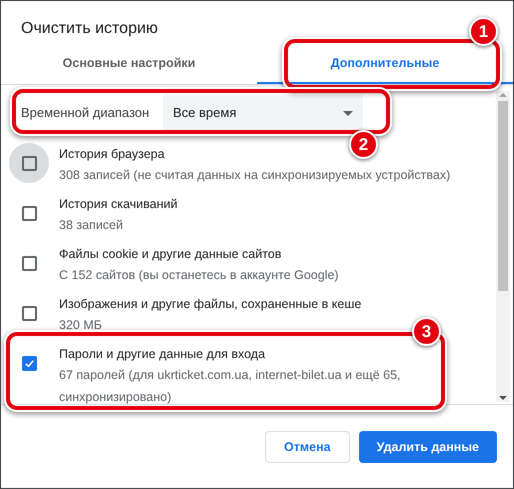  What do you see at coordinates (503, 196) in the screenshot?
I see `scrollbar-thumb` at bounding box center [503, 196].